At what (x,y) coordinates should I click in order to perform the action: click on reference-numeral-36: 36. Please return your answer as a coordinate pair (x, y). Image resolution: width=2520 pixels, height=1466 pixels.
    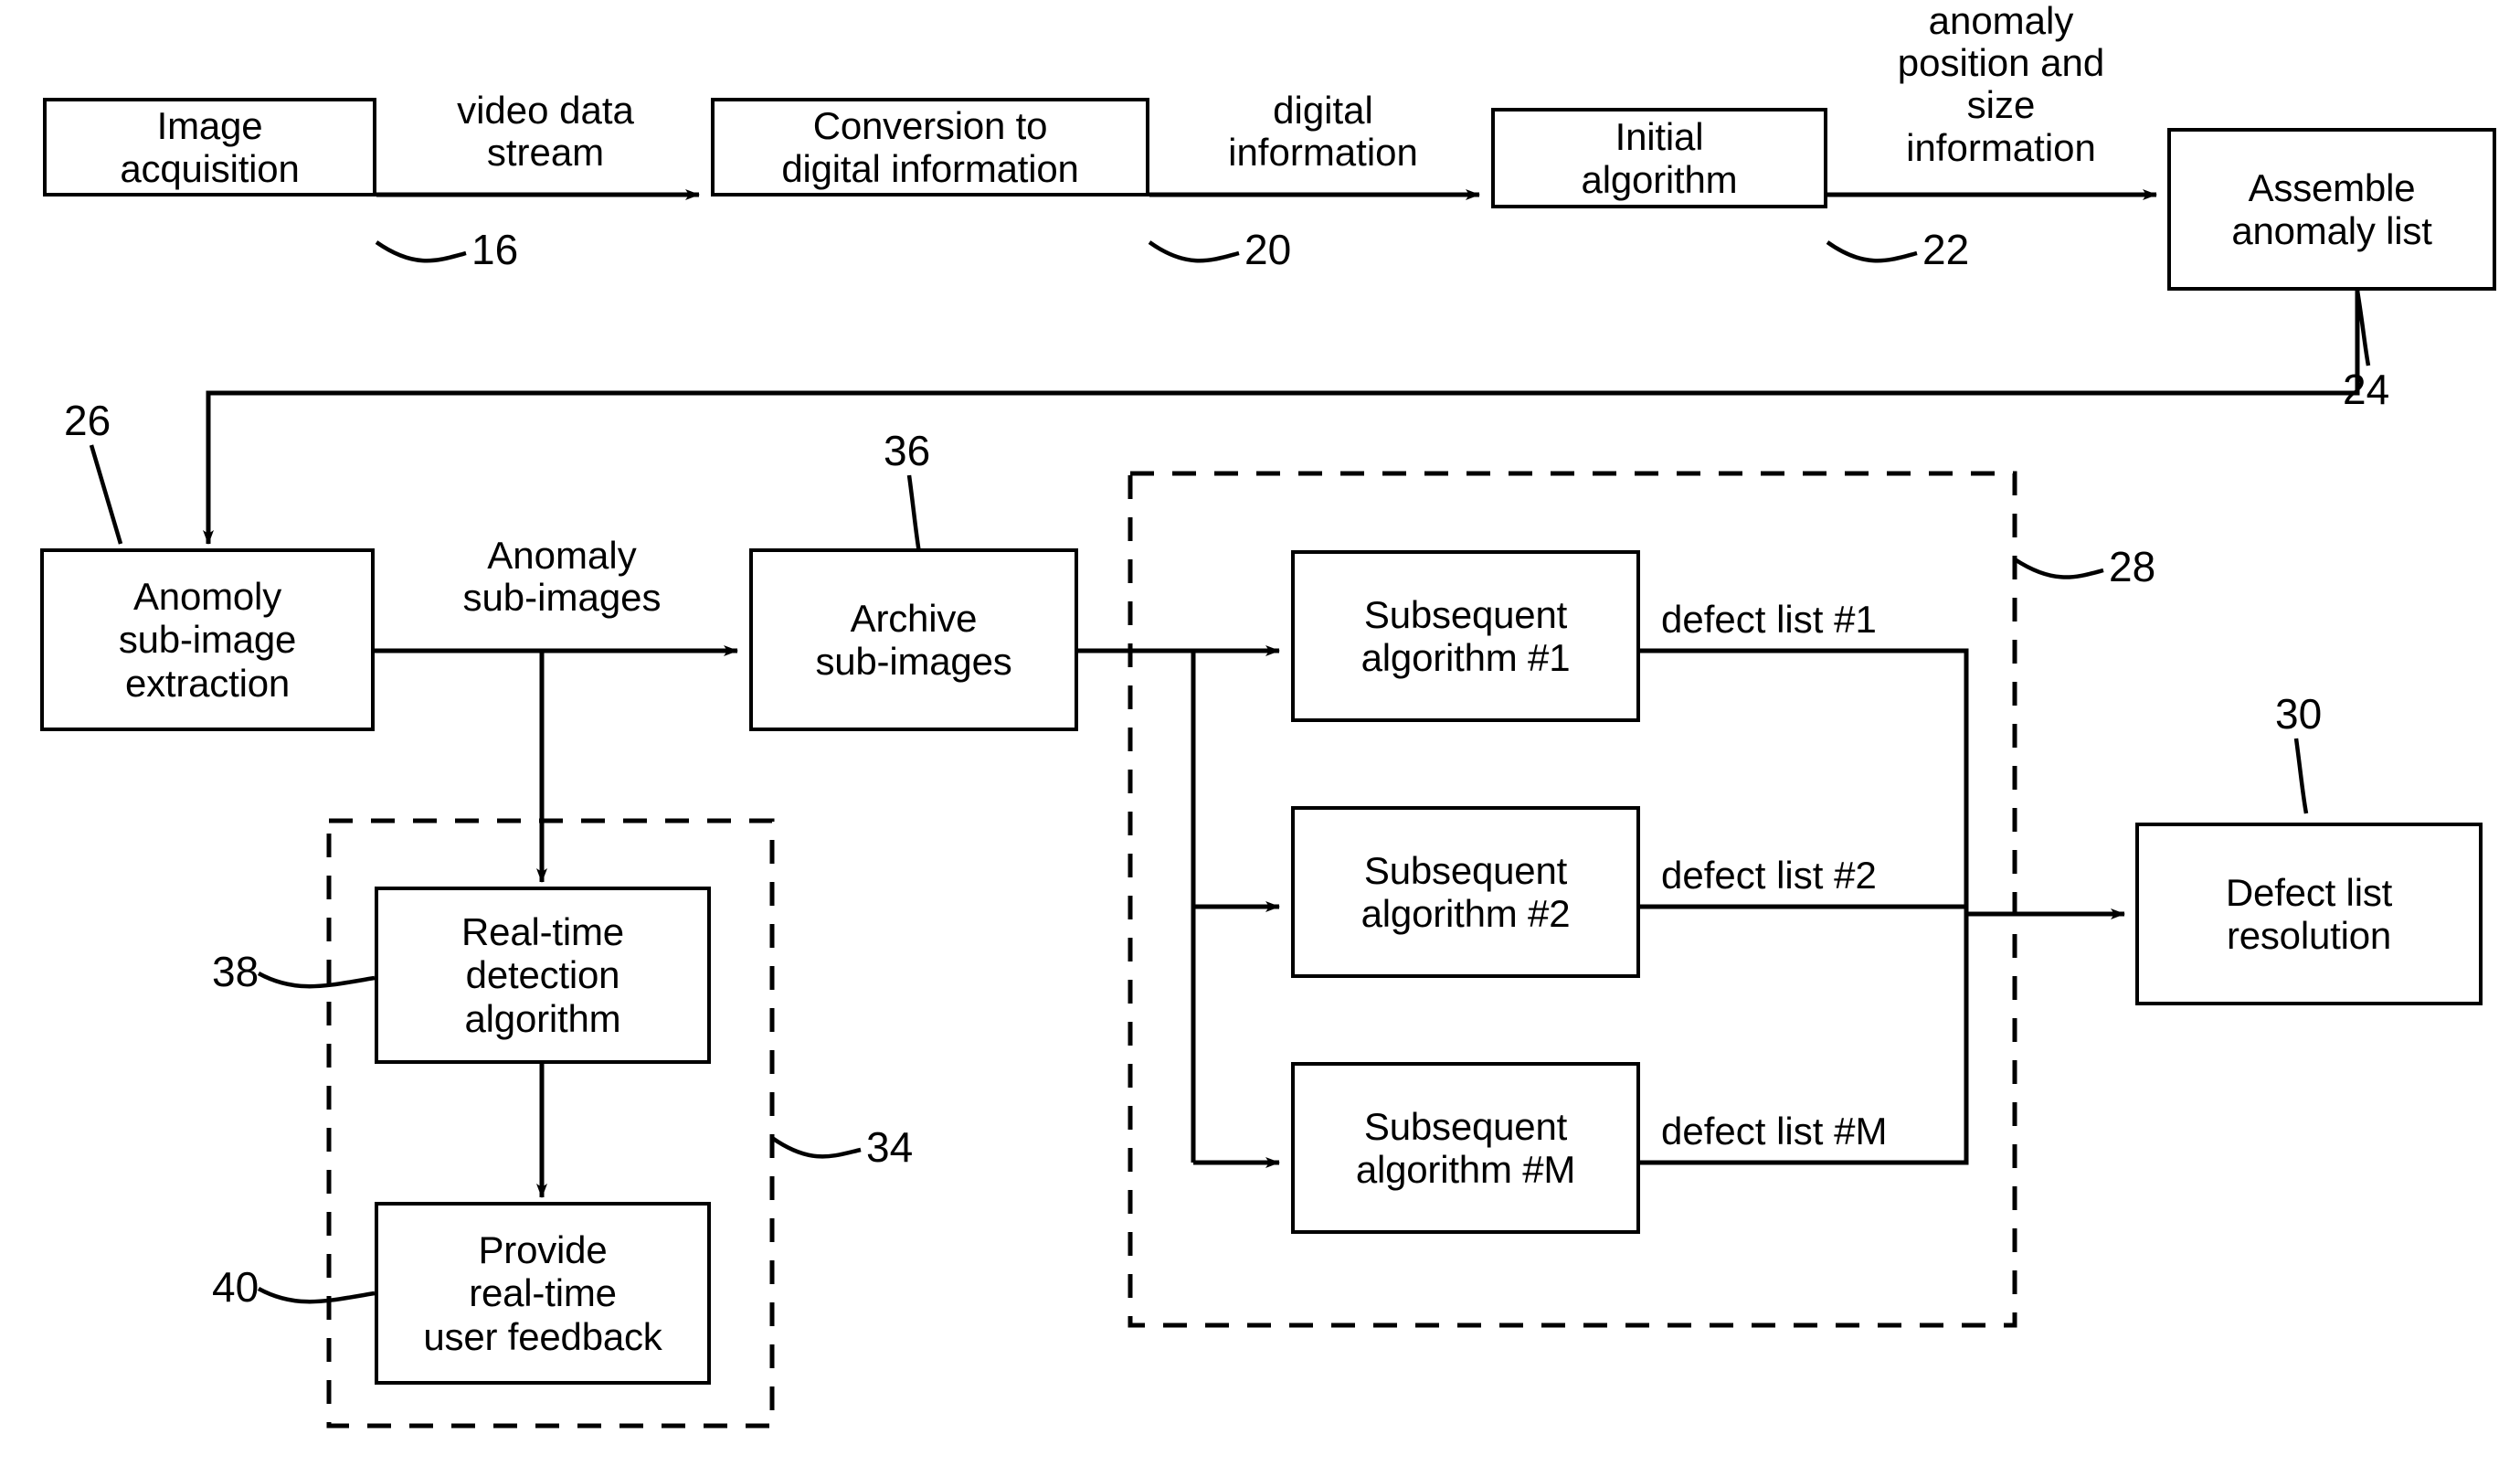
    Looking at the image, I should click on (908, 450).